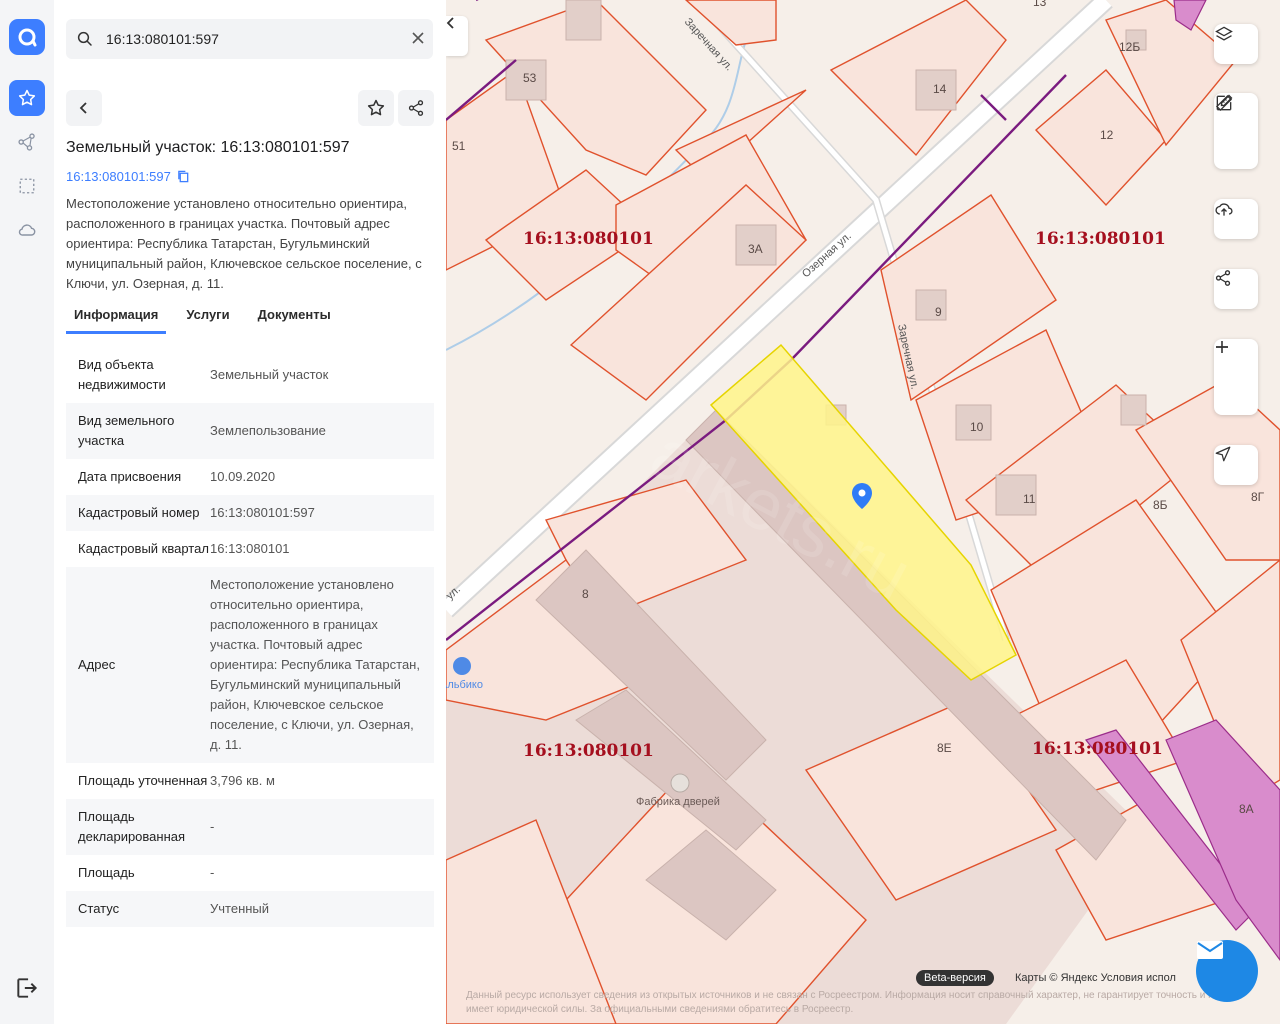 The height and width of the screenshot is (1024, 1280). I want to click on search-bar: 16:13:080101:597, so click(249, 39).